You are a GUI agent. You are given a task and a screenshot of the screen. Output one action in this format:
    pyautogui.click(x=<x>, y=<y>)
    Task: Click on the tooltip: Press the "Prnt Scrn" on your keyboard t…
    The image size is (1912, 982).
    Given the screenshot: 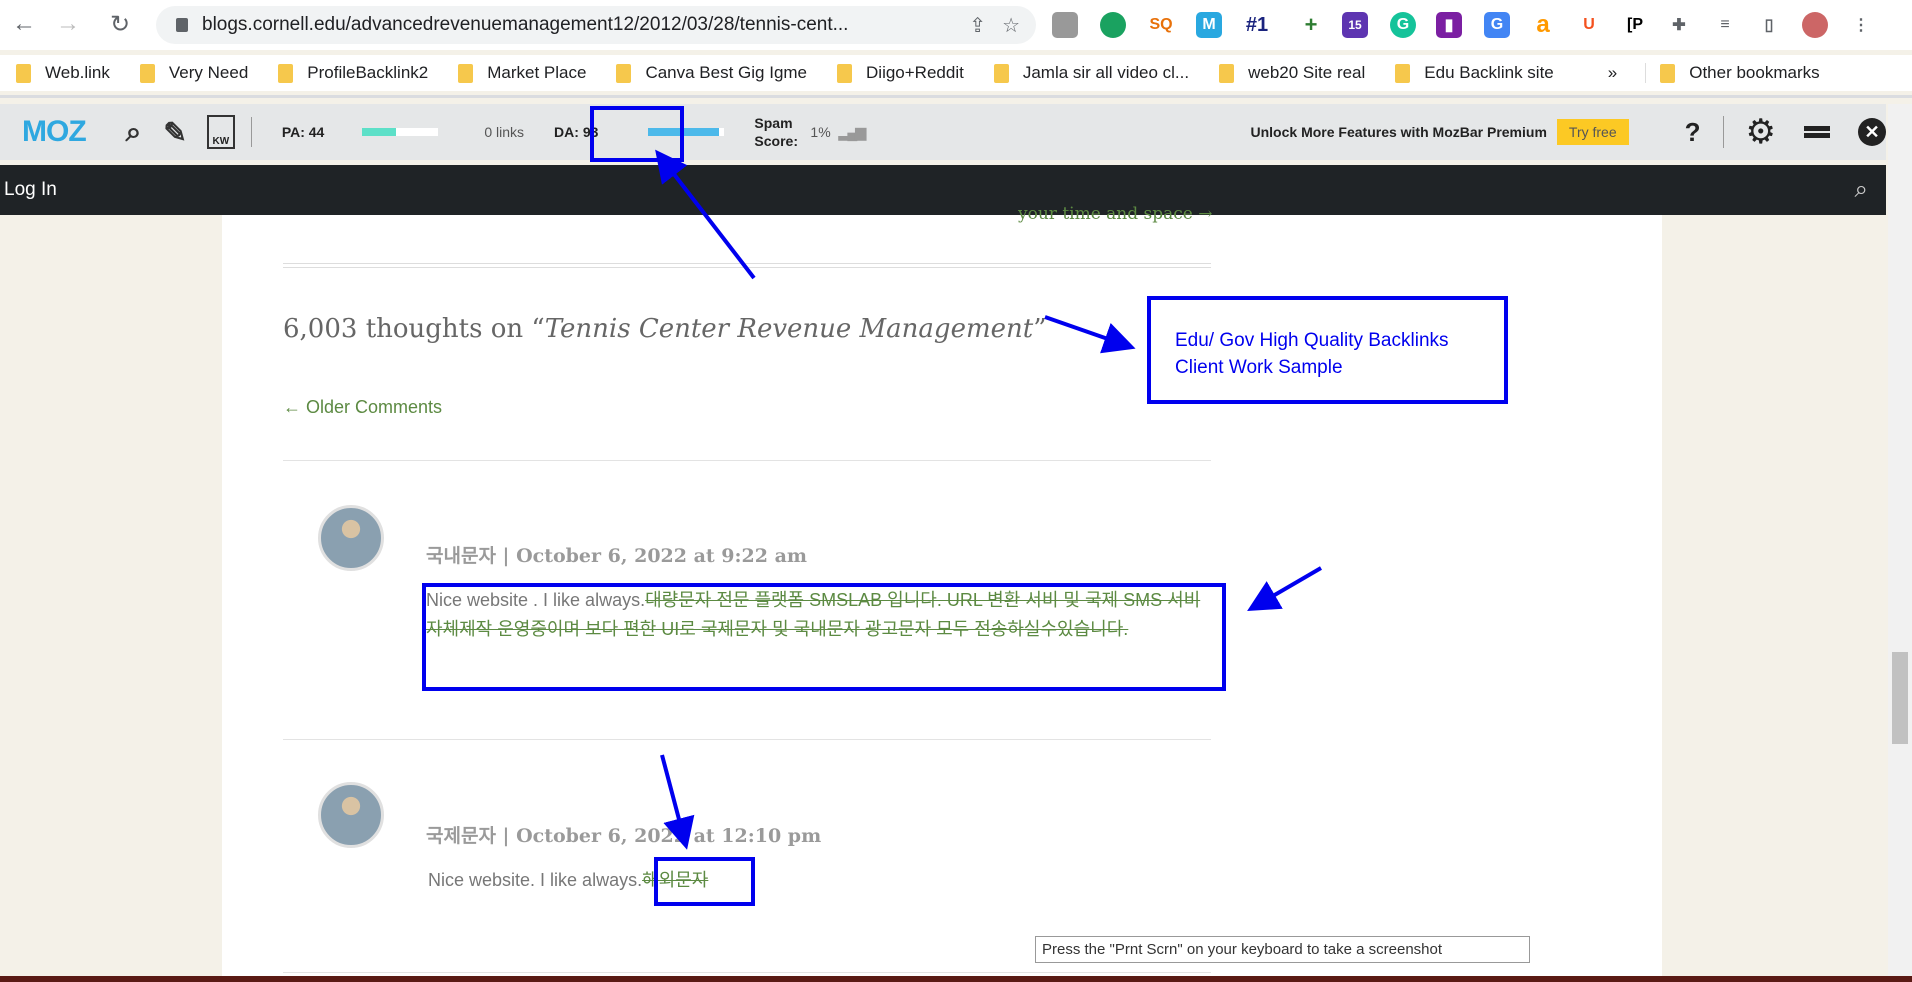 What is the action you would take?
    pyautogui.click(x=1282, y=949)
    